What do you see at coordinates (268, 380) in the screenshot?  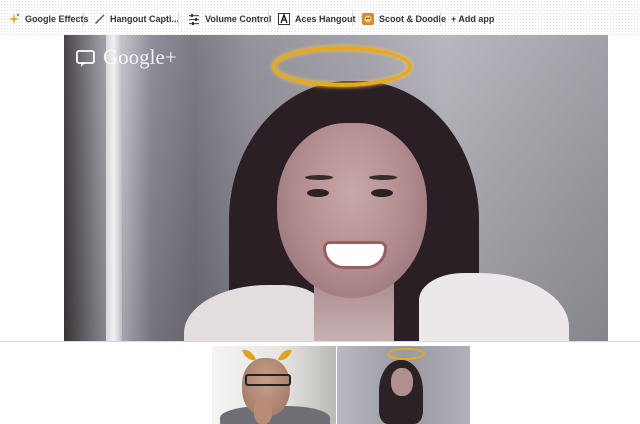 I see `glasses` at bounding box center [268, 380].